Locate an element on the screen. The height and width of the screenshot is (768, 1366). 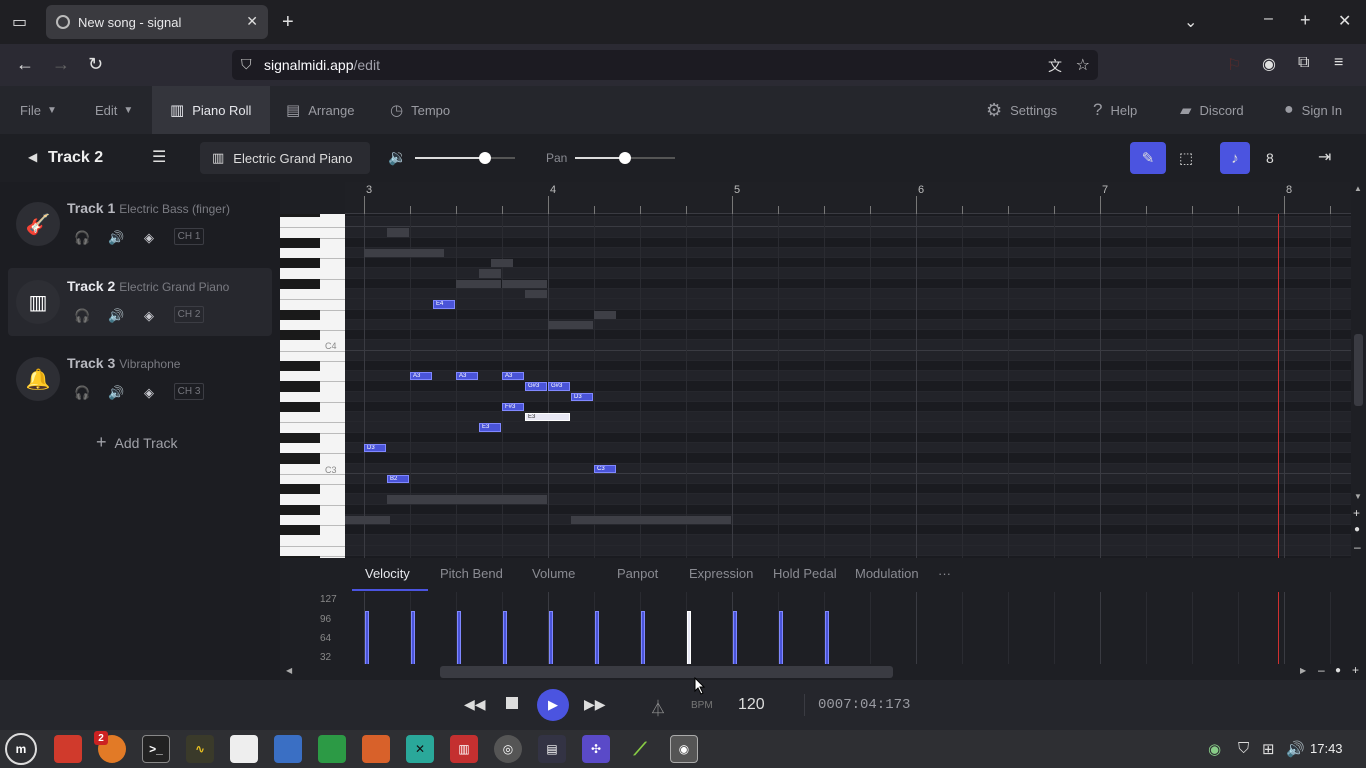
auto-scroll-icon: ⇥ is located at coordinates (1324, 157).